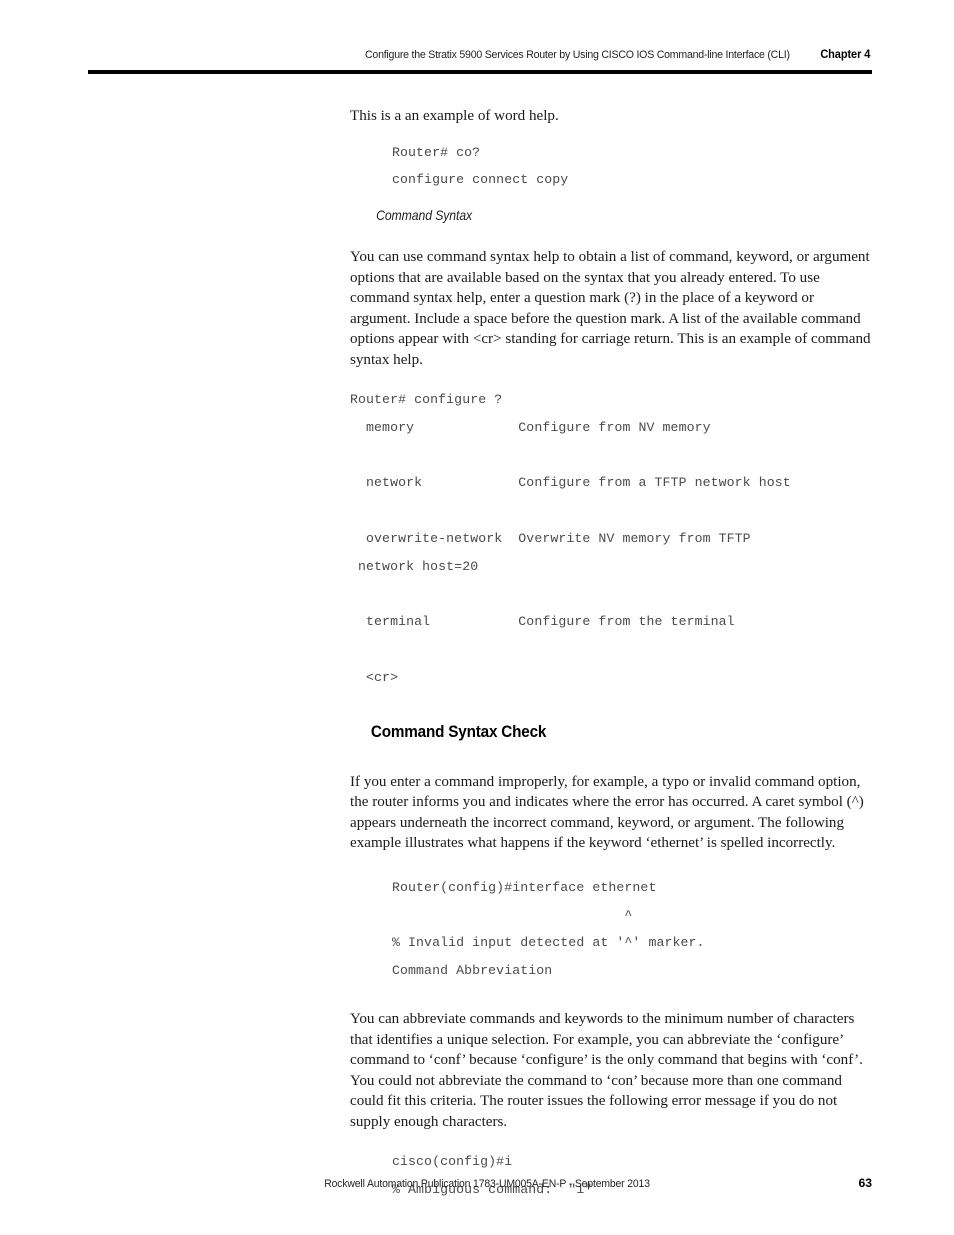 The height and width of the screenshot is (1235, 954). I want to click on error-example-command: Router(config)#interface ethernet, so click(524, 887).